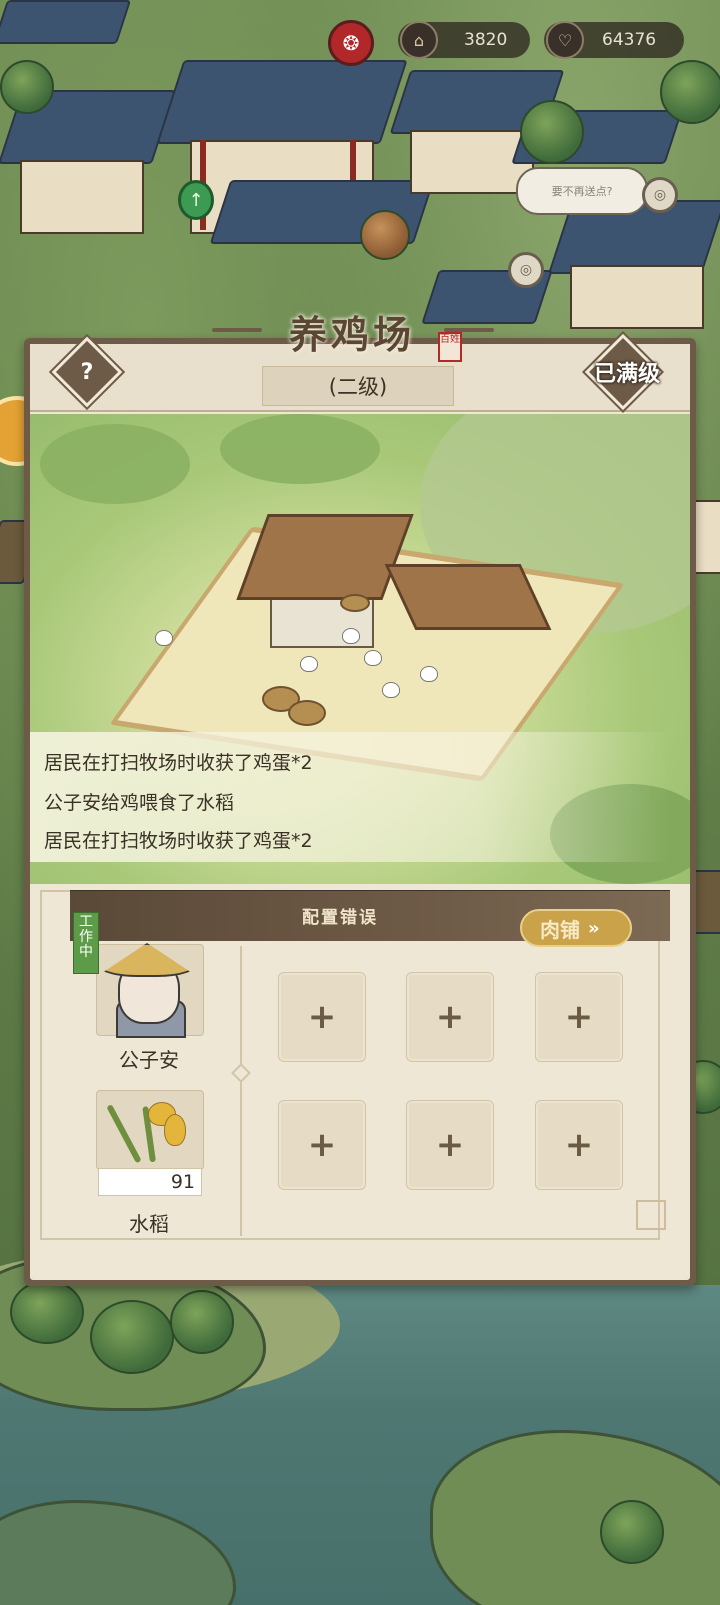  I want to click on butcher-shop-button: 肉铺 », so click(576, 928).